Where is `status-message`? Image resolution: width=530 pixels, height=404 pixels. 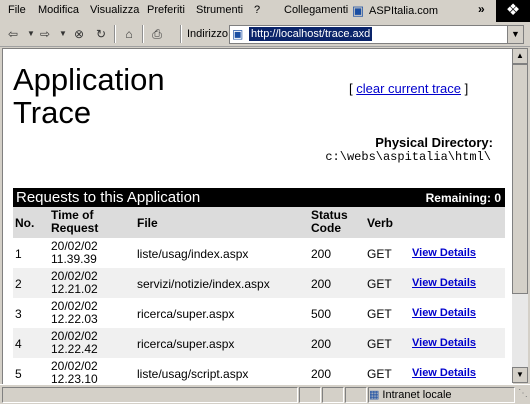 status-message is located at coordinates (150, 395).